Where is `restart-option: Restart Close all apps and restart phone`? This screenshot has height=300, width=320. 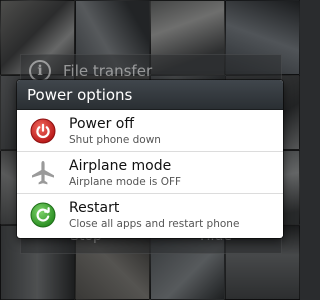 restart-option: Restart Close all apps and restart phone is located at coordinates (150, 215).